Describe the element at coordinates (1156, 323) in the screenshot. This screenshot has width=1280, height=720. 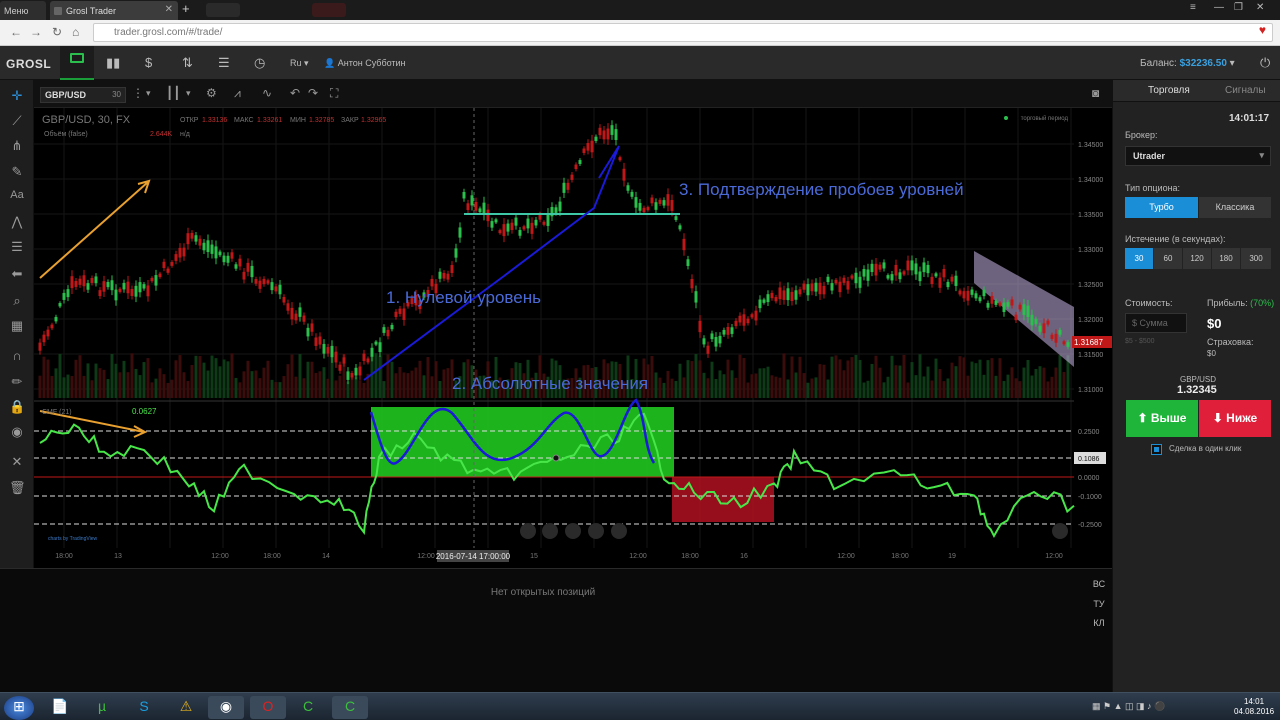
I see `amount-input: $ Сумма` at that location.